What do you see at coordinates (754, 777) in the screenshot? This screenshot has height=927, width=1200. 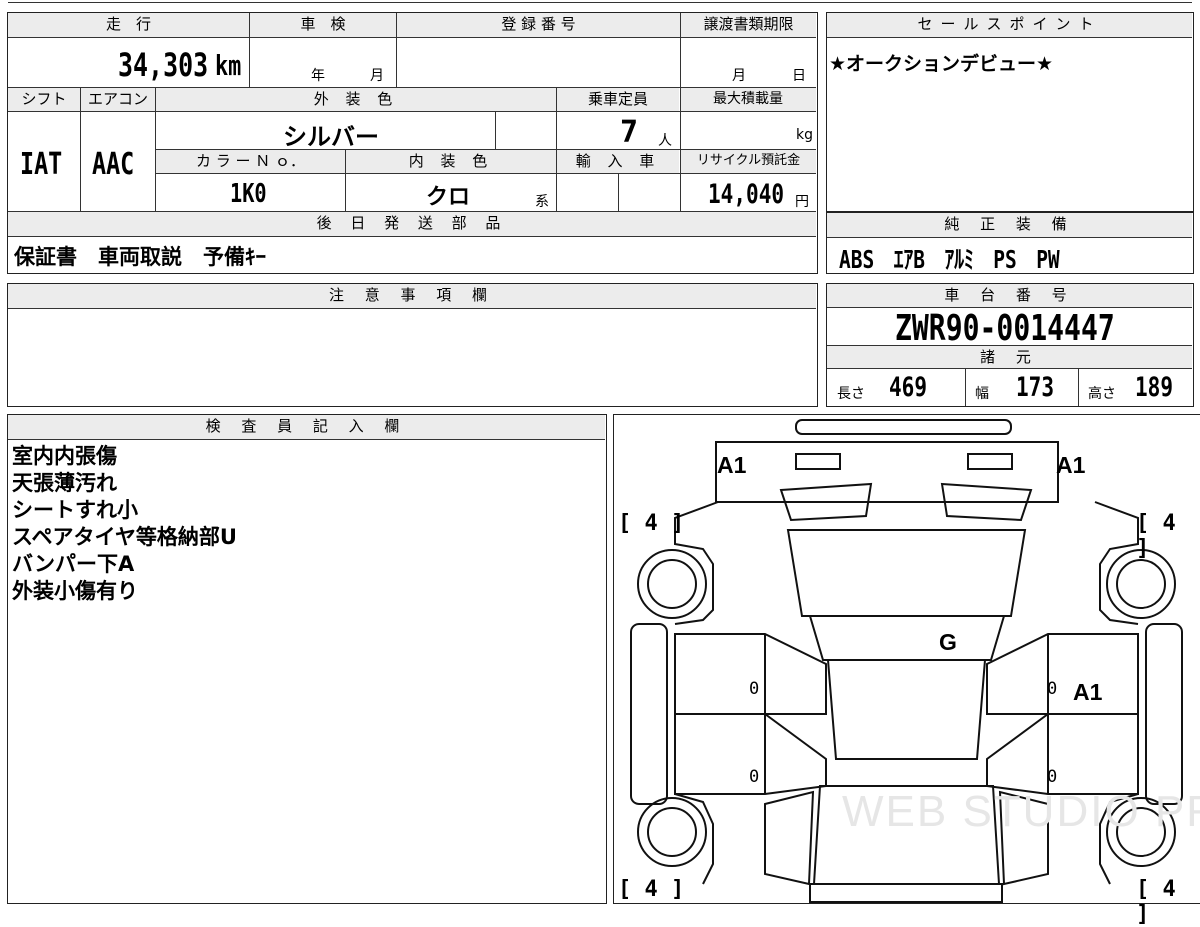 I see `panel-zero-left-rear: 0` at bounding box center [754, 777].